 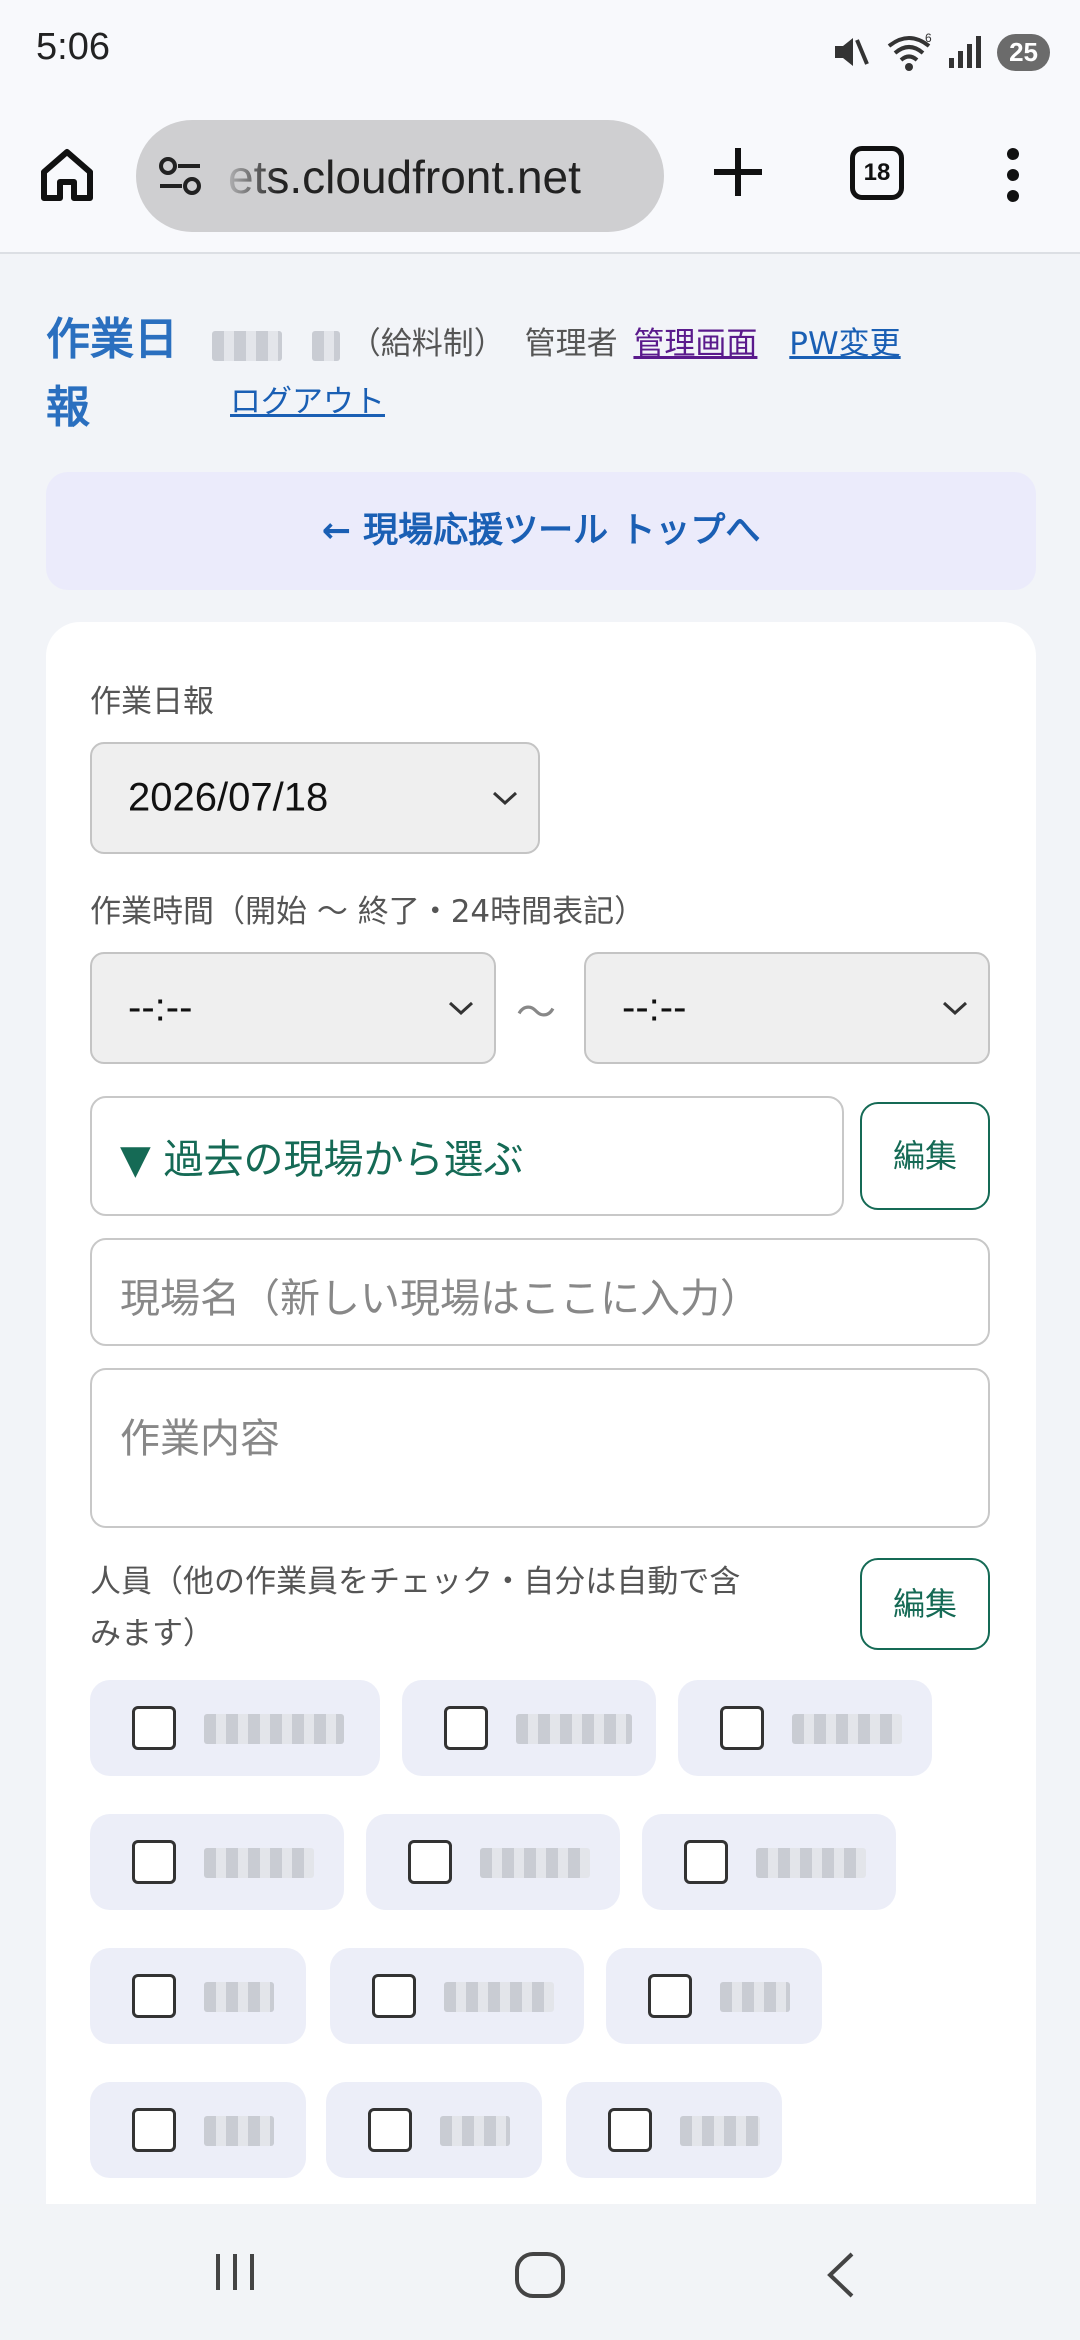 I want to click on logout-link: ログアウト, so click(x=307, y=398).